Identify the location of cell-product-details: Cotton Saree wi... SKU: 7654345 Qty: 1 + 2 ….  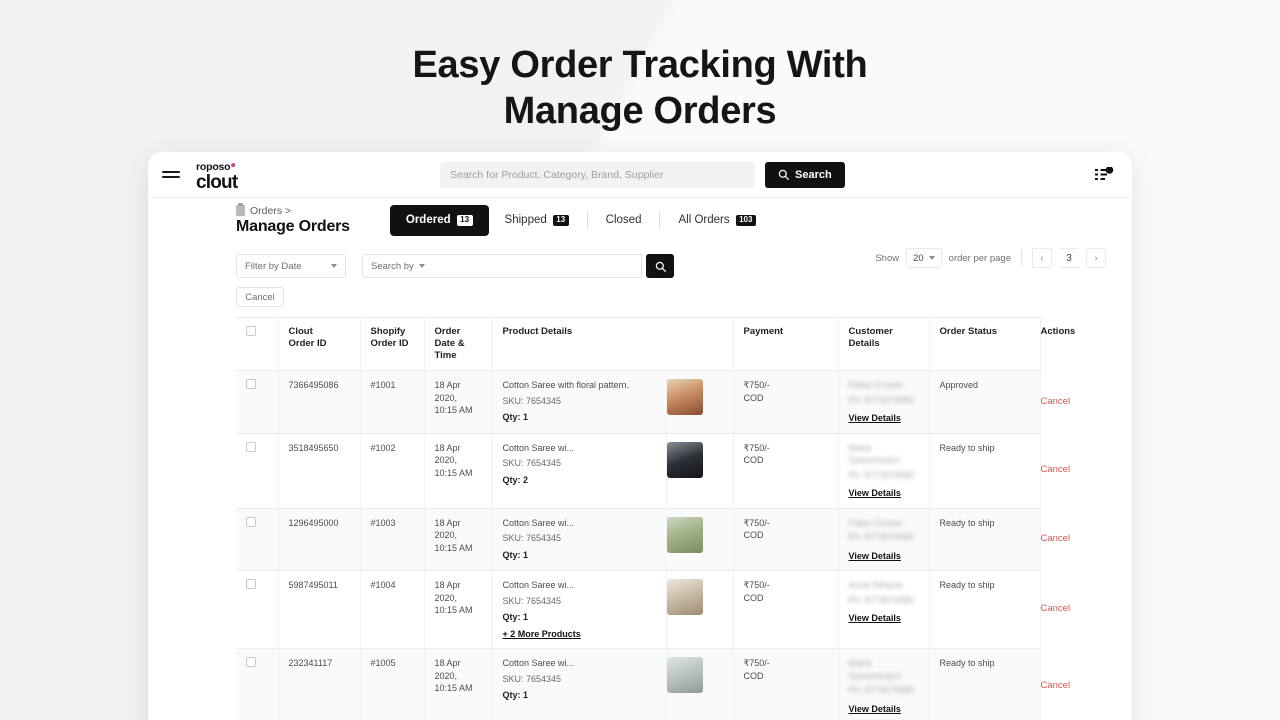
(579, 609).